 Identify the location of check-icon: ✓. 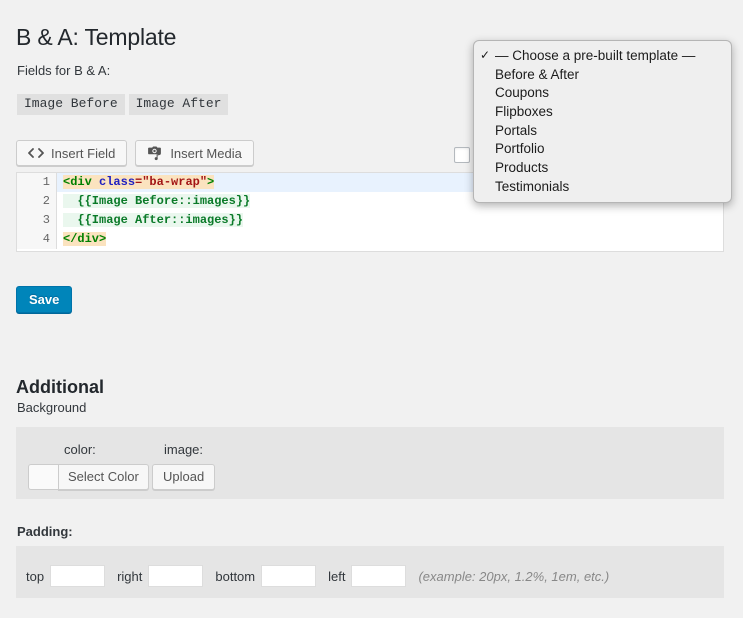
(485, 55).